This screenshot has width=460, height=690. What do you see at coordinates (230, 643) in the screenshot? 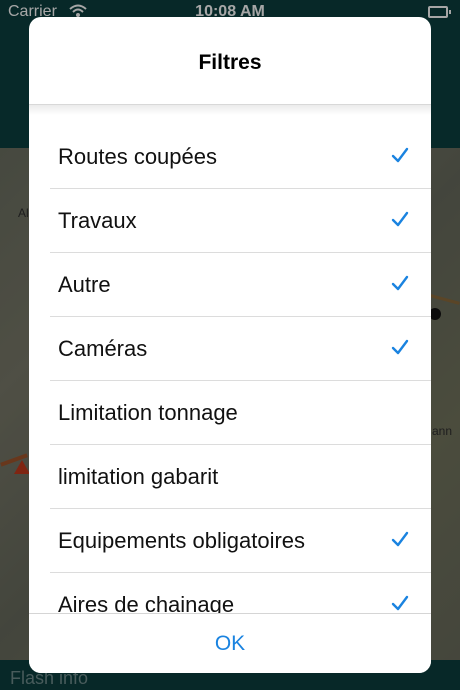
I see `ok-button: OK` at bounding box center [230, 643].